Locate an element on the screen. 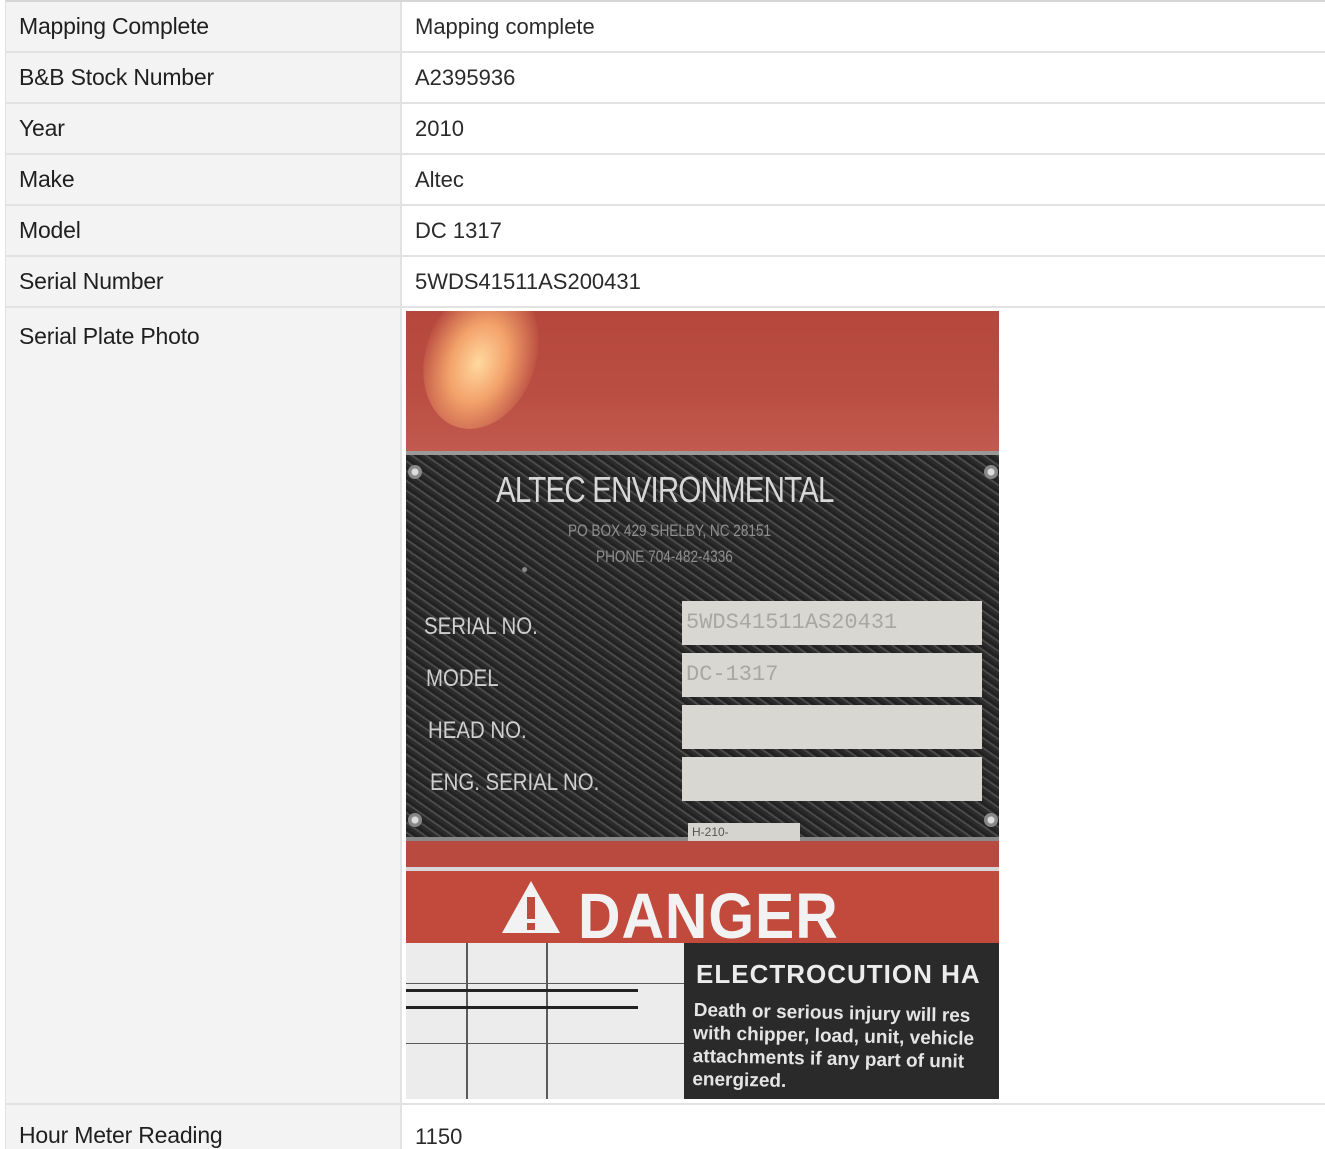 Image resolution: width=1325 pixels, height=1149 pixels. table-row: B&B Stock Number A2395936 is located at coordinates (665, 78).